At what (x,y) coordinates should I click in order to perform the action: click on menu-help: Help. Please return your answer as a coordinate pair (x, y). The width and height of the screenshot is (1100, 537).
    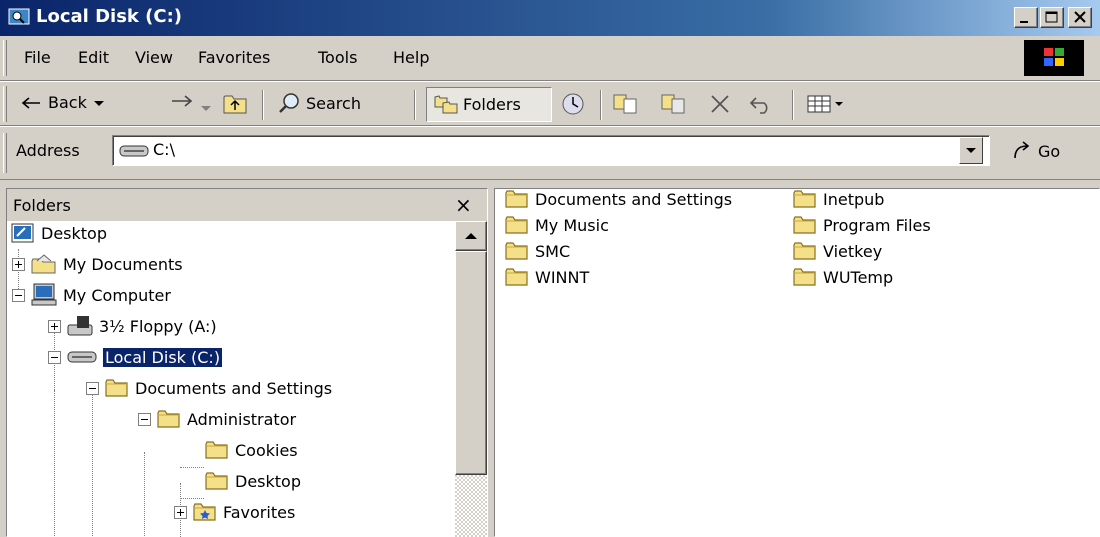
    Looking at the image, I should click on (411, 57).